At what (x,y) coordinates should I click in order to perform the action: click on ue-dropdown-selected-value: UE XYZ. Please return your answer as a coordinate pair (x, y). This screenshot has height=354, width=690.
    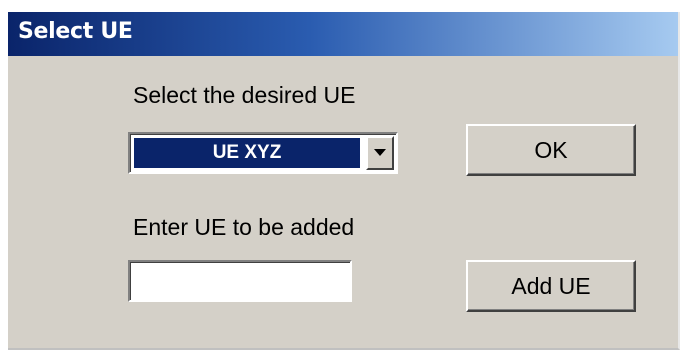
    Looking at the image, I should click on (247, 153).